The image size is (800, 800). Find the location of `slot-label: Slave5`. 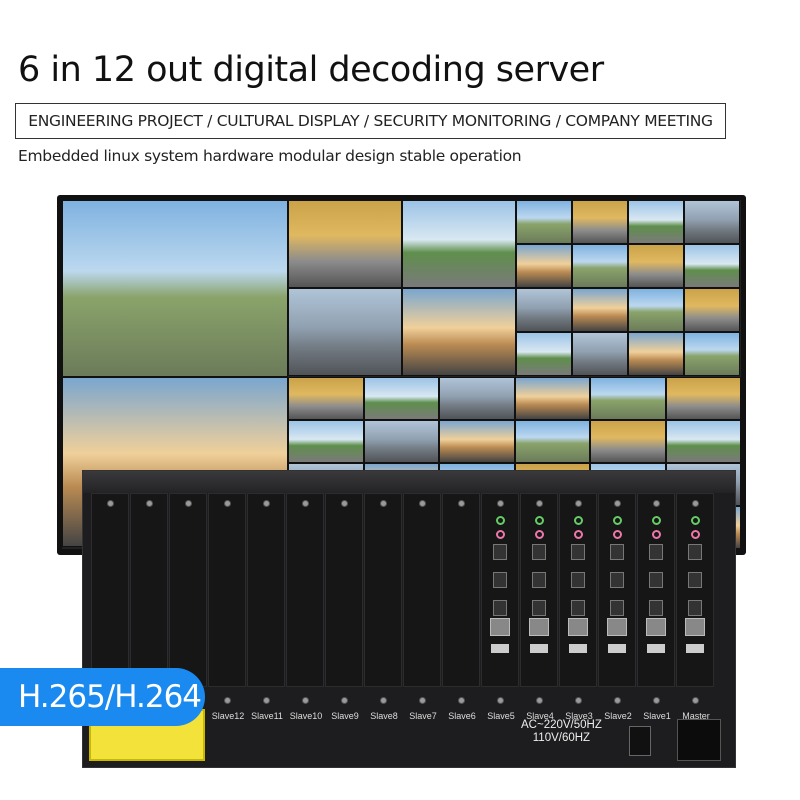

slot-label: Slave5 is located at coordinates (501, 716).